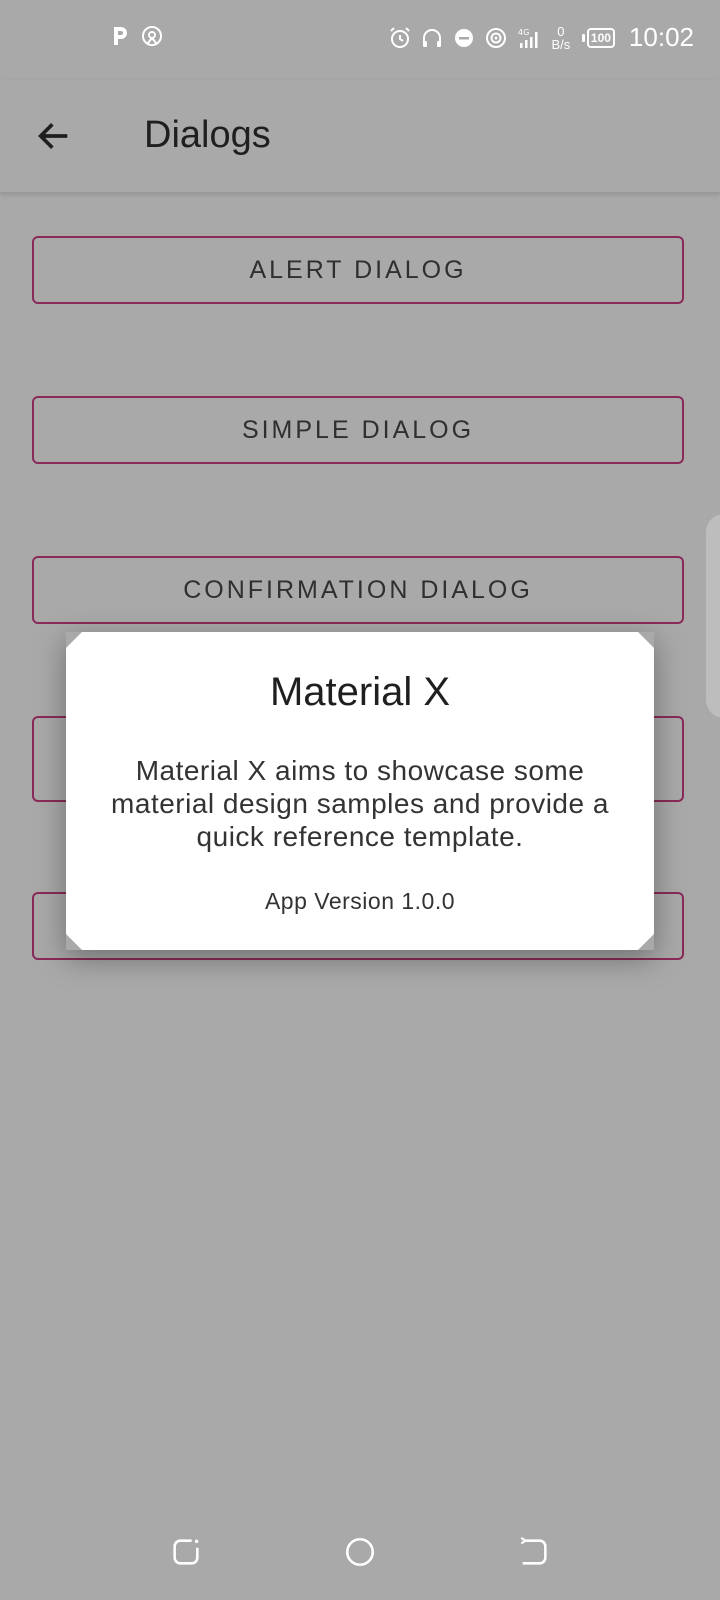 Image resolution: width=720 pixels, height=1600 pixels. I want to click on back-nav-icon, so click(533, 1550).